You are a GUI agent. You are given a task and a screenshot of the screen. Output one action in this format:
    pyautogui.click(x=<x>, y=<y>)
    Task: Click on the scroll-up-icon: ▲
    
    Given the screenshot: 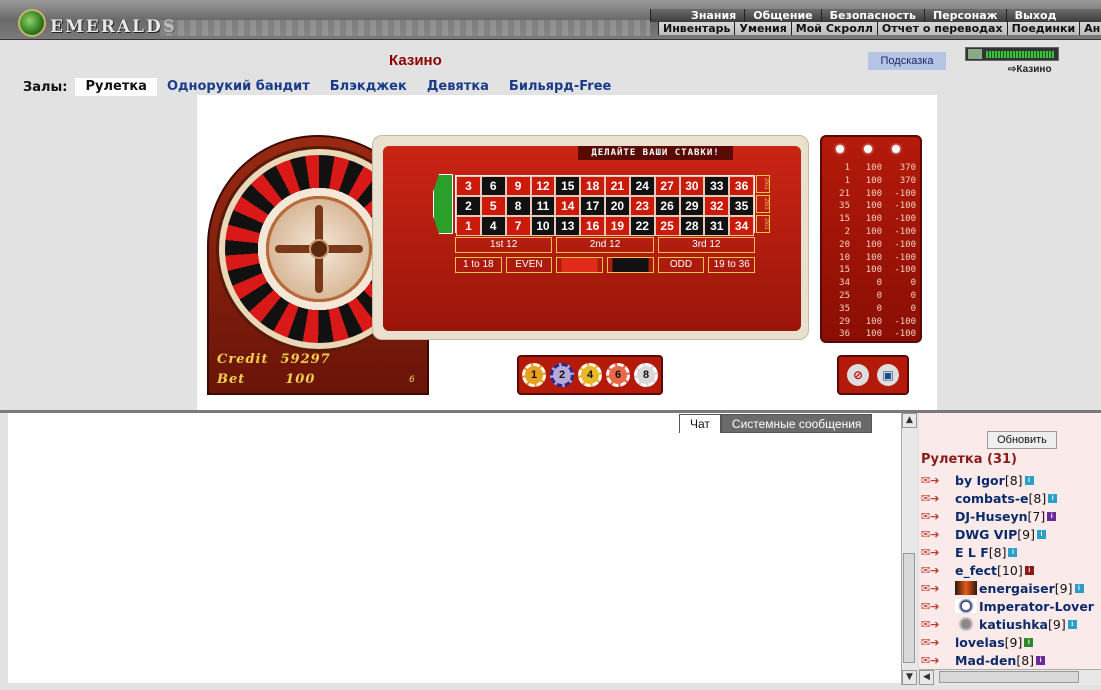 What is the action you would take?
    pyautogui.click(x=909, y=420)
    